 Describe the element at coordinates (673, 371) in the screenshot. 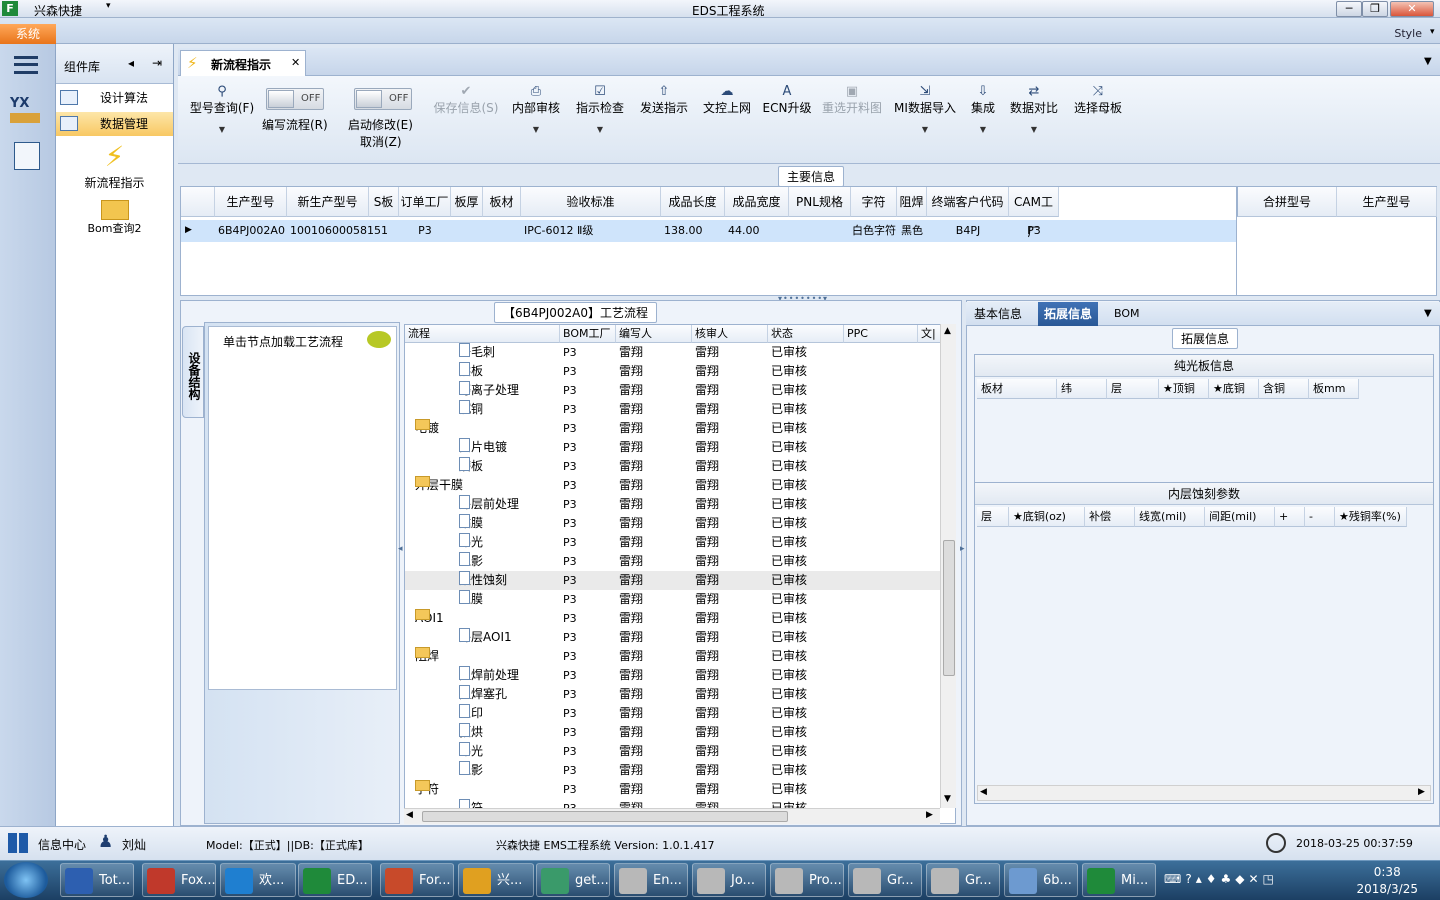

I see `tree-row: 烘板 P3 雷翔 雷翔 已审核` at that location.